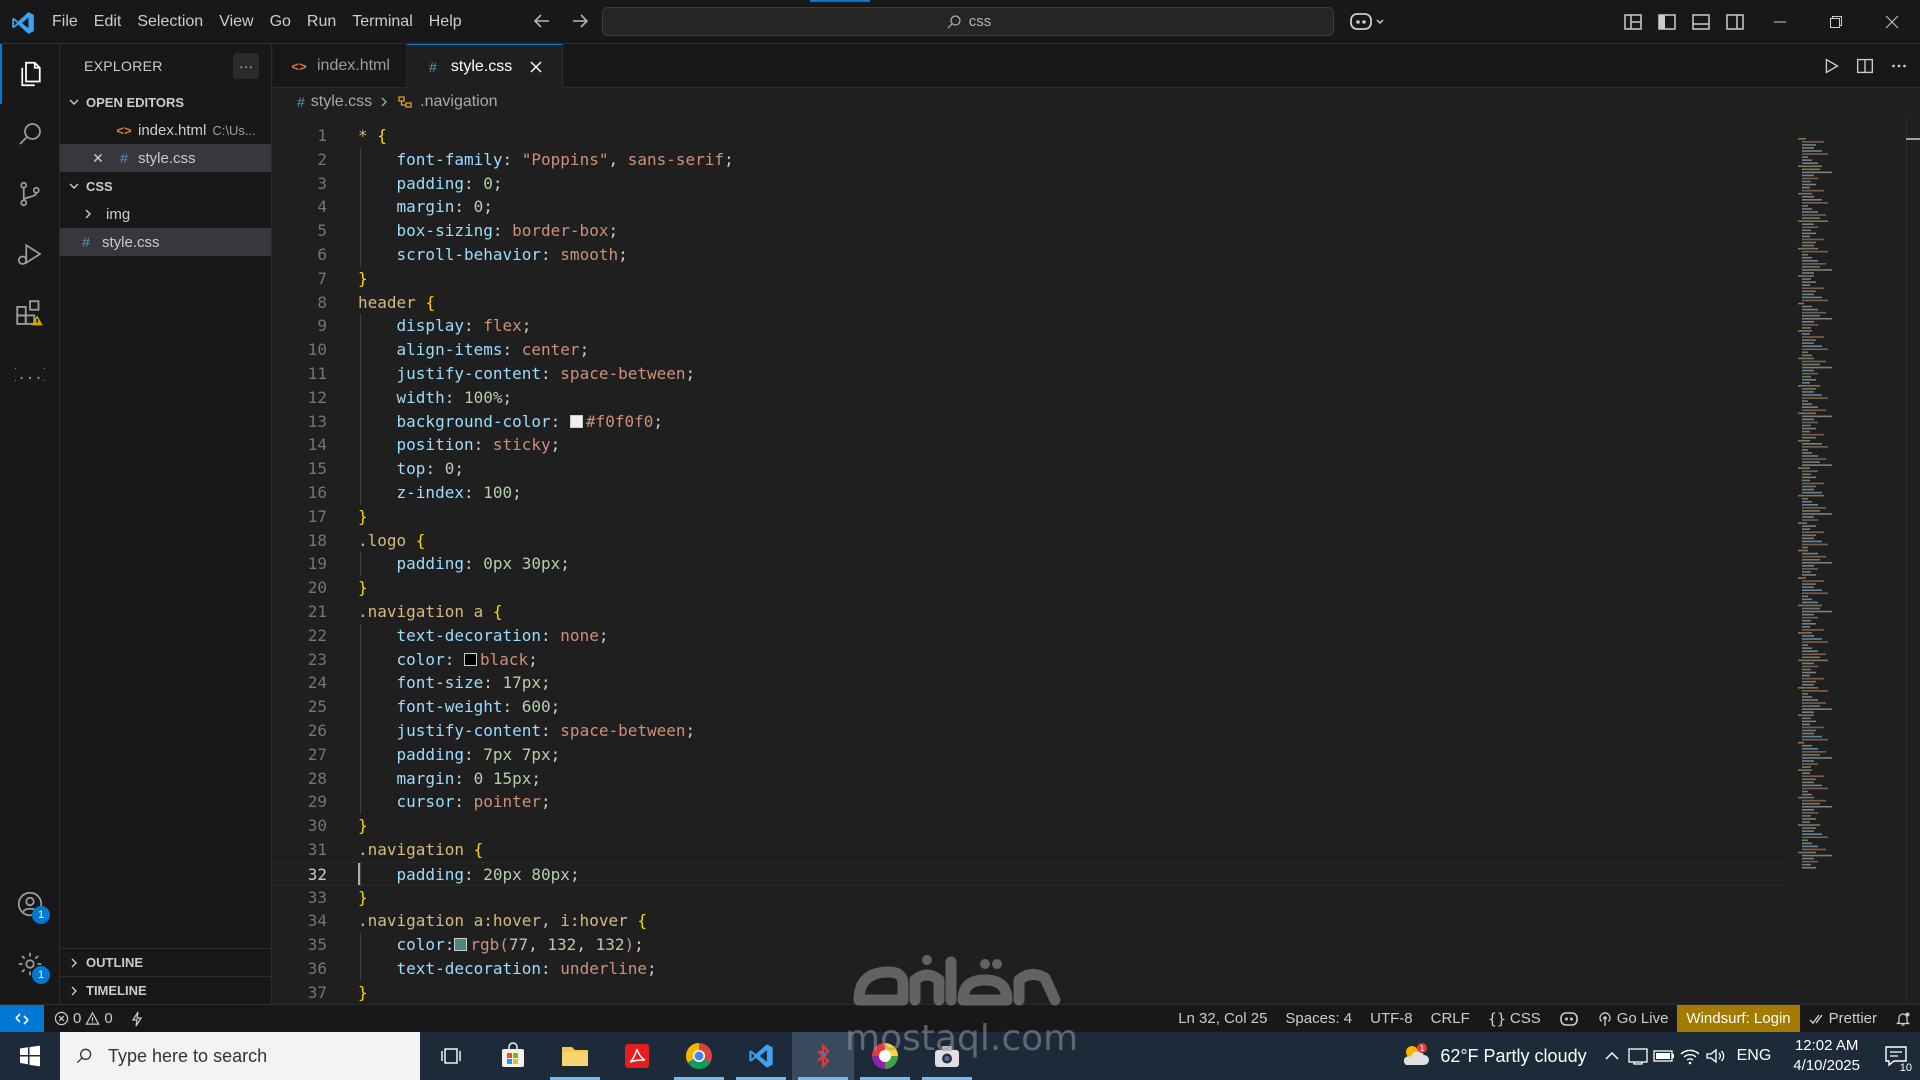 Image resolution: width=1920 pixels, height=1080 pixels. I want to click on outline-section: OUTLINE, so click(165, 962).